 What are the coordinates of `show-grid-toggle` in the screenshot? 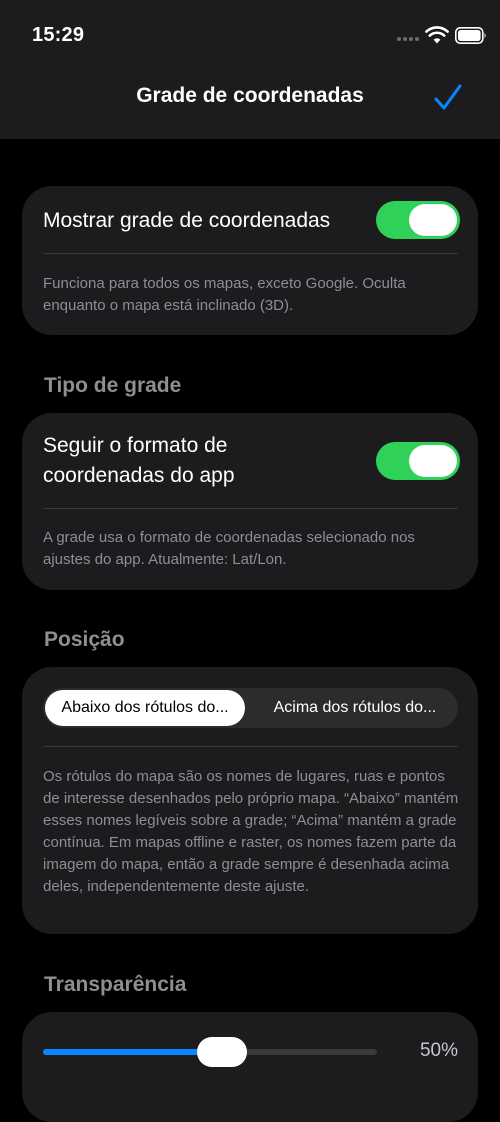 It's located at (418, 220).